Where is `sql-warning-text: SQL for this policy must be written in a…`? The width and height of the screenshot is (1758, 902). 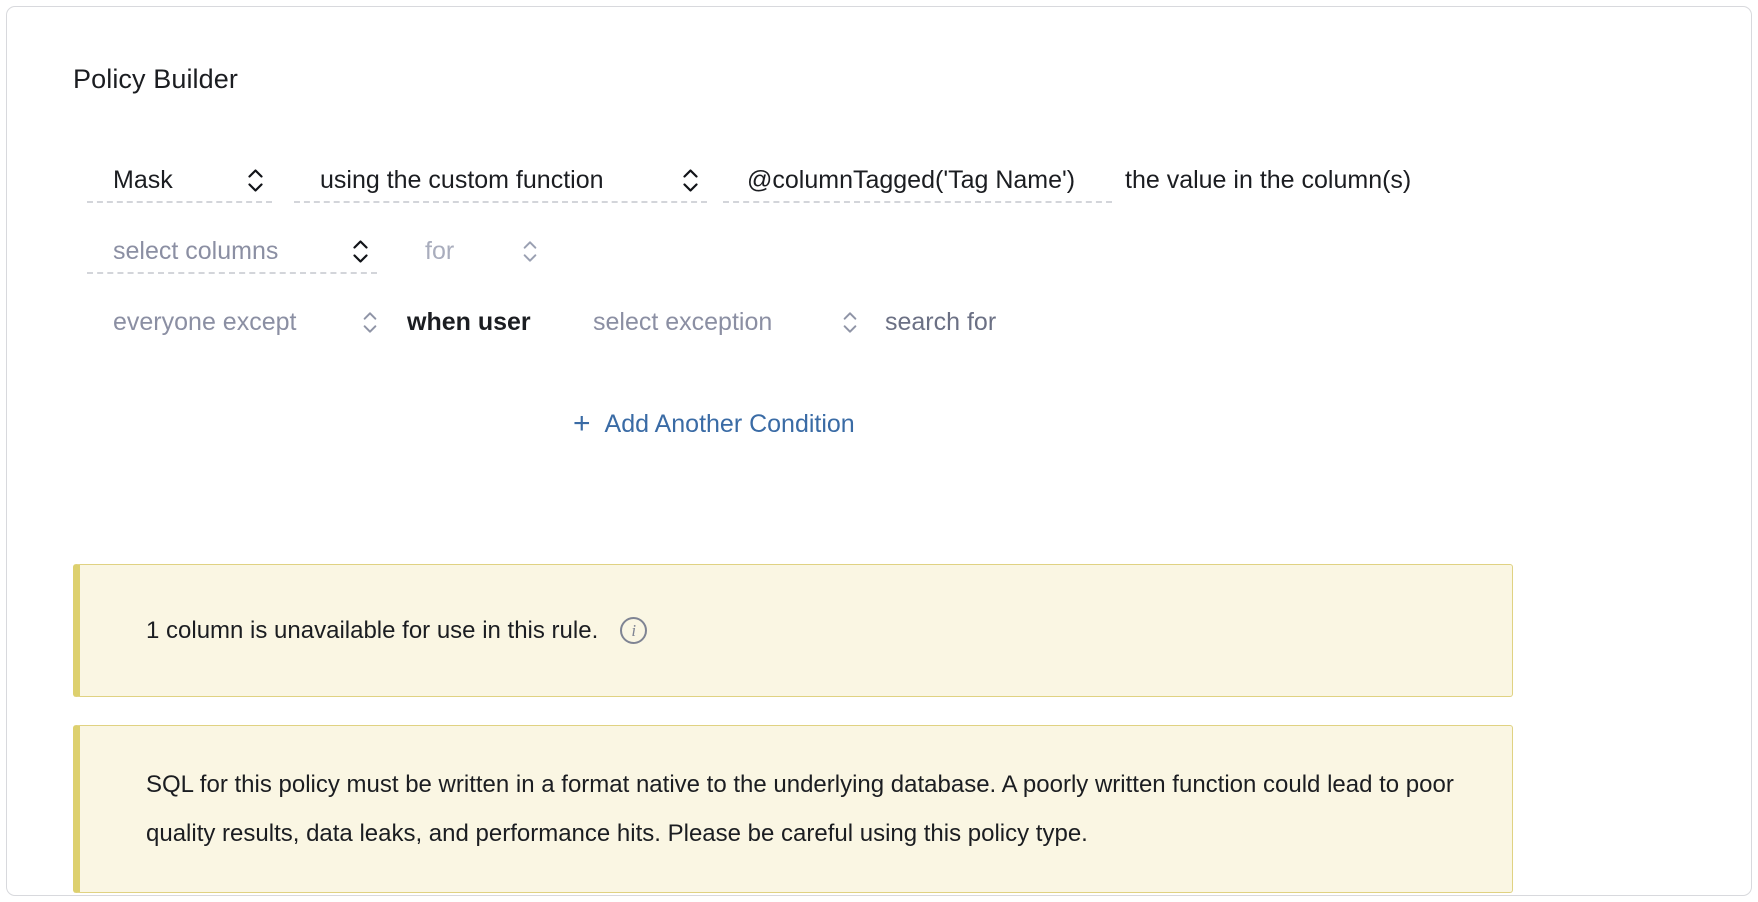 sql-warning-text: SQL for this policy must be written in a… is located at coordinates (800, 809).